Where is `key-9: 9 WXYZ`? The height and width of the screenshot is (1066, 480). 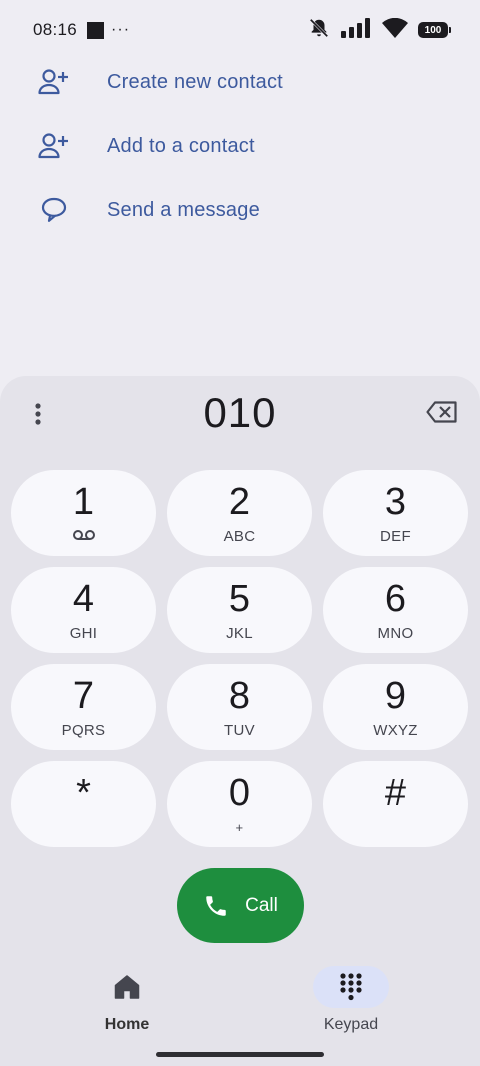 key-9: 9 WXYZ is located at coordinates (395, 707).